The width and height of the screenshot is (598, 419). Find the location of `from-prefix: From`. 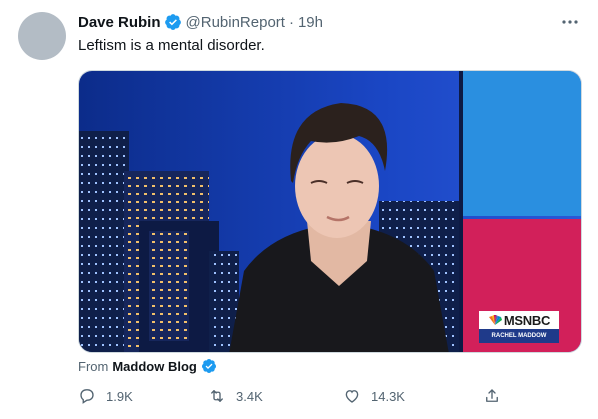

from-prefix: From is located at coordinates (93, 366).